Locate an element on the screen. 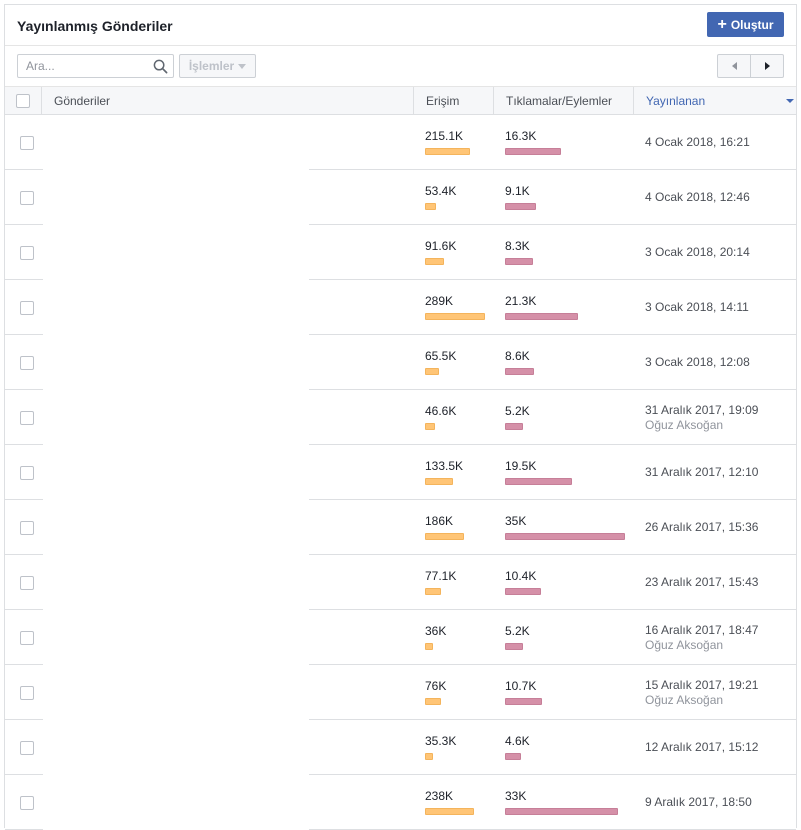 The image size is (801, 830). search-box is located at coordinates (95, 66).